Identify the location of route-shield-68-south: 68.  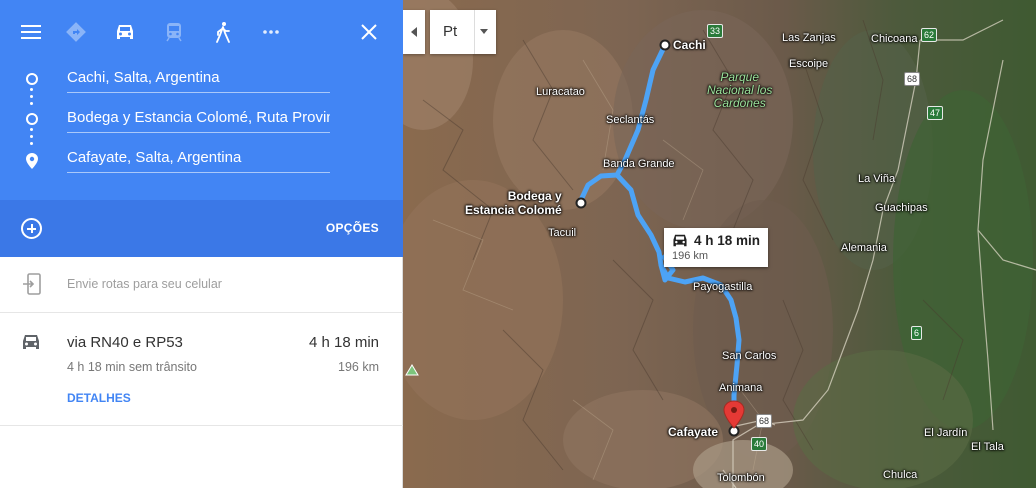
(764, 421).